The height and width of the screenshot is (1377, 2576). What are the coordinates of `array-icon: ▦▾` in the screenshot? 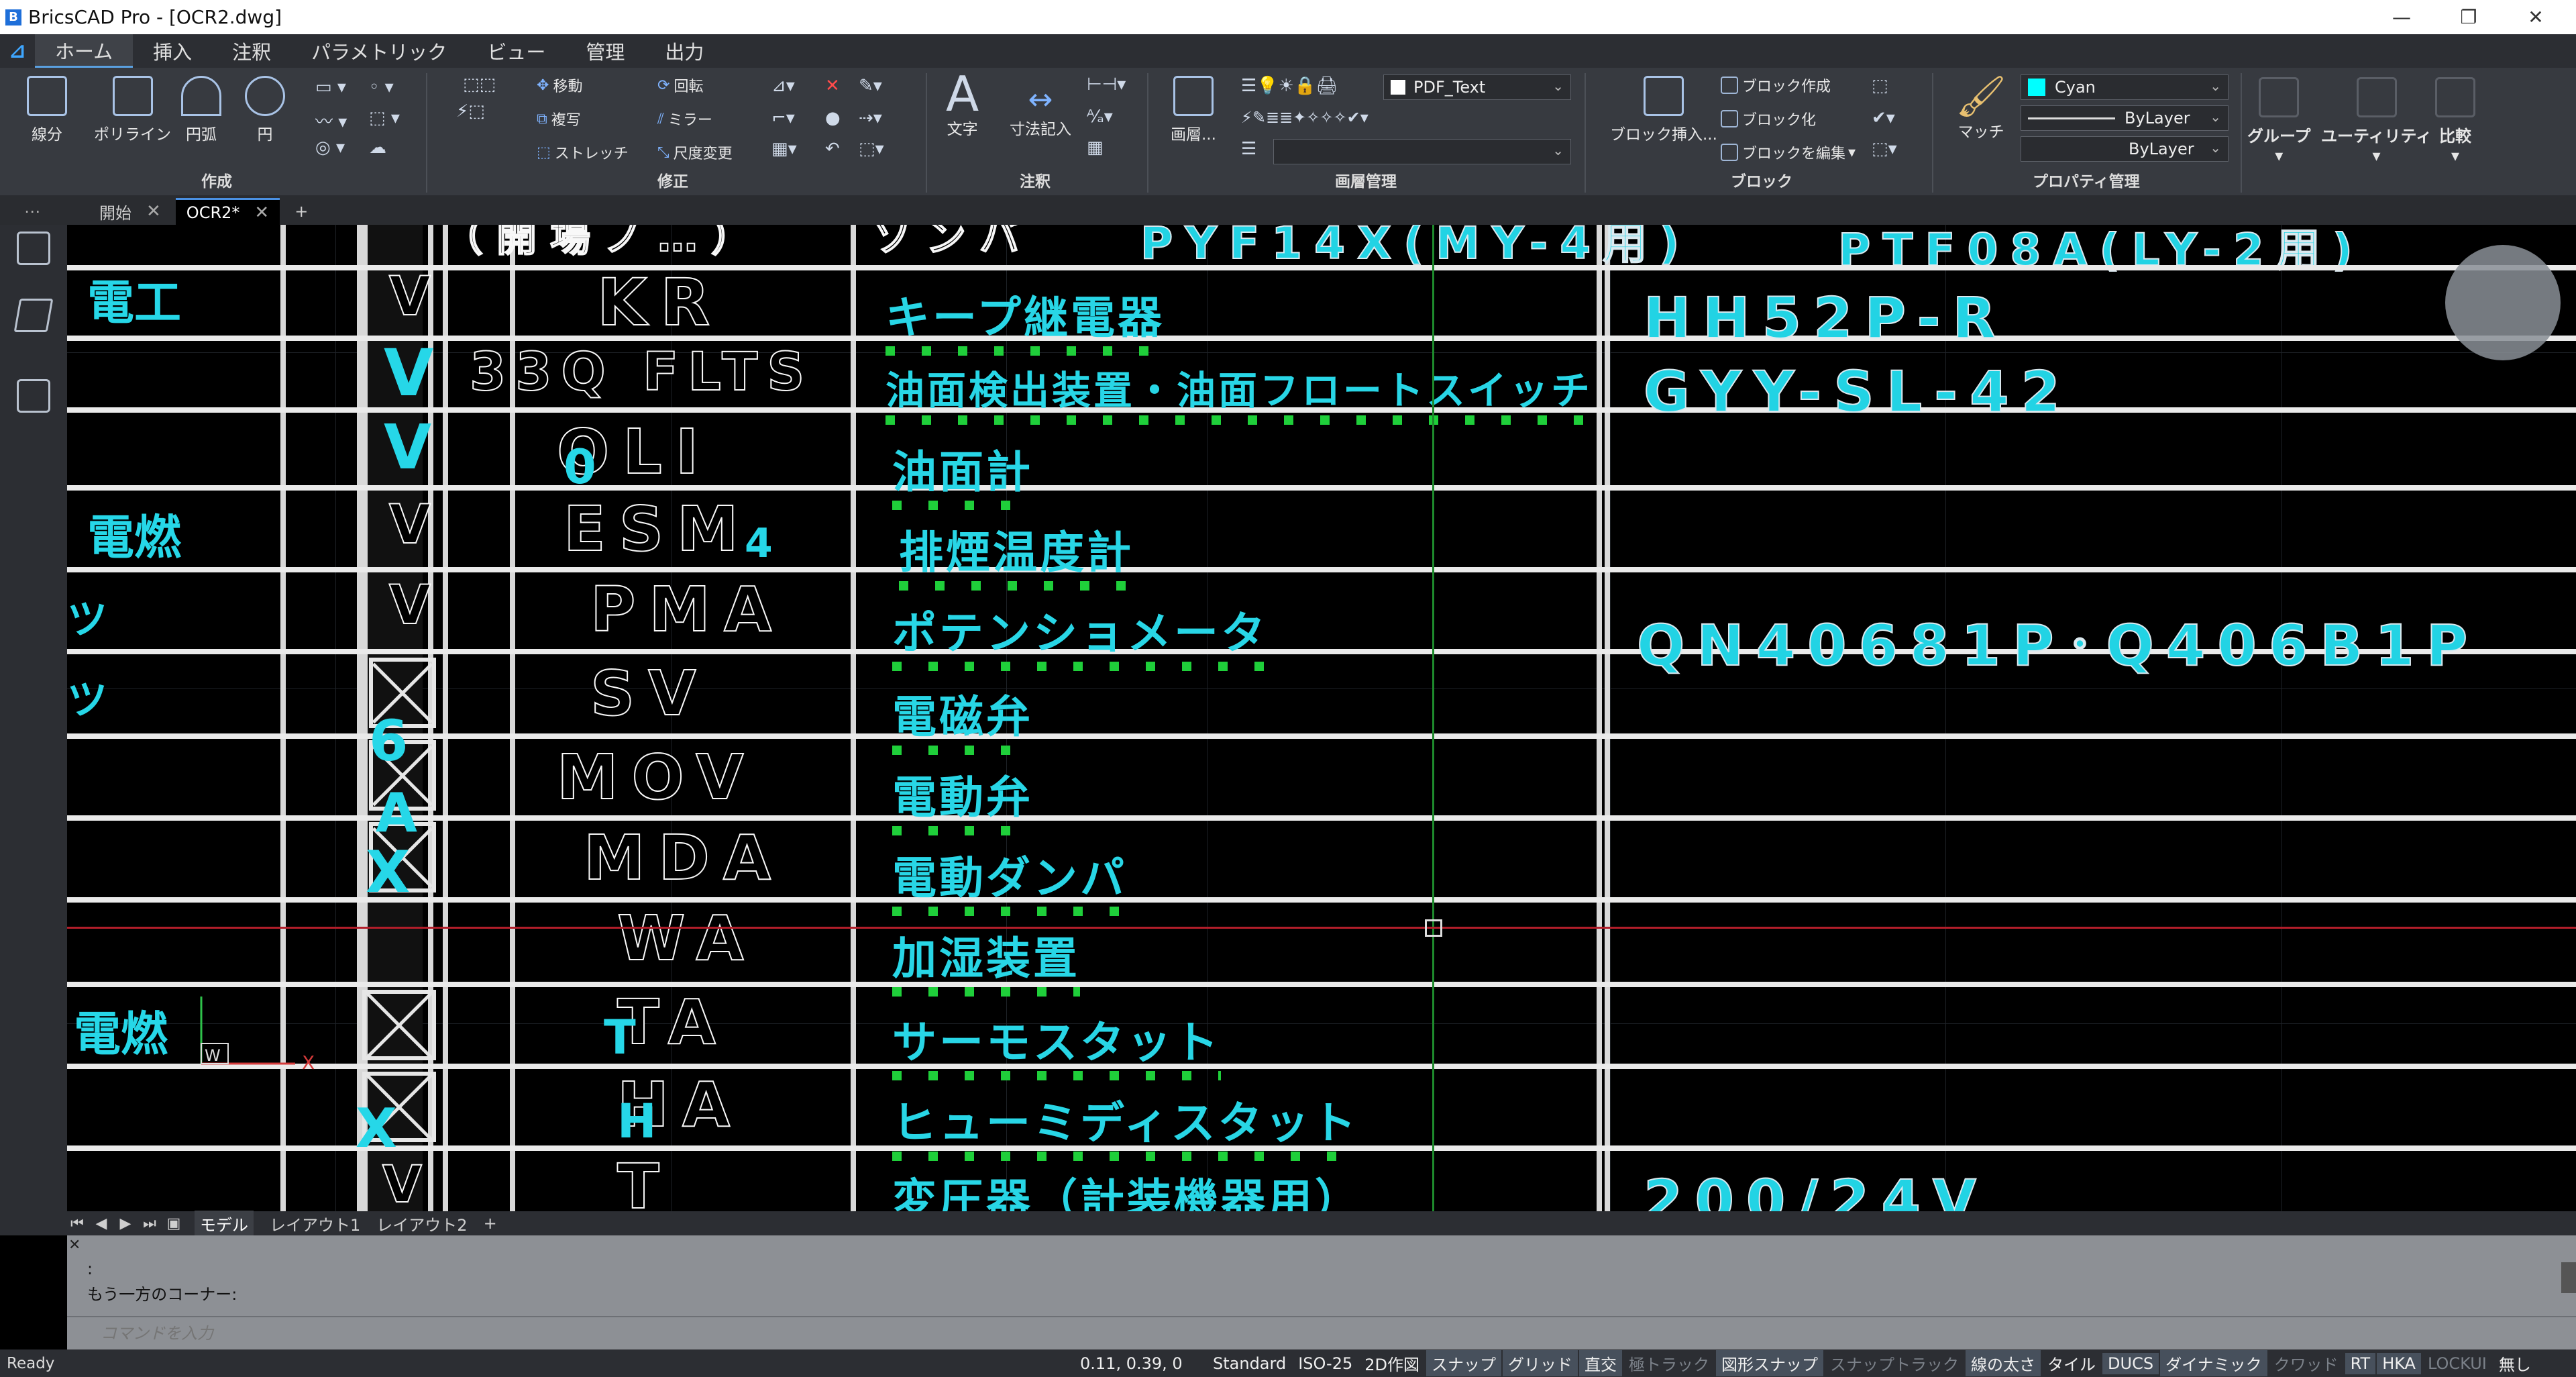 It's located at (784, 149).